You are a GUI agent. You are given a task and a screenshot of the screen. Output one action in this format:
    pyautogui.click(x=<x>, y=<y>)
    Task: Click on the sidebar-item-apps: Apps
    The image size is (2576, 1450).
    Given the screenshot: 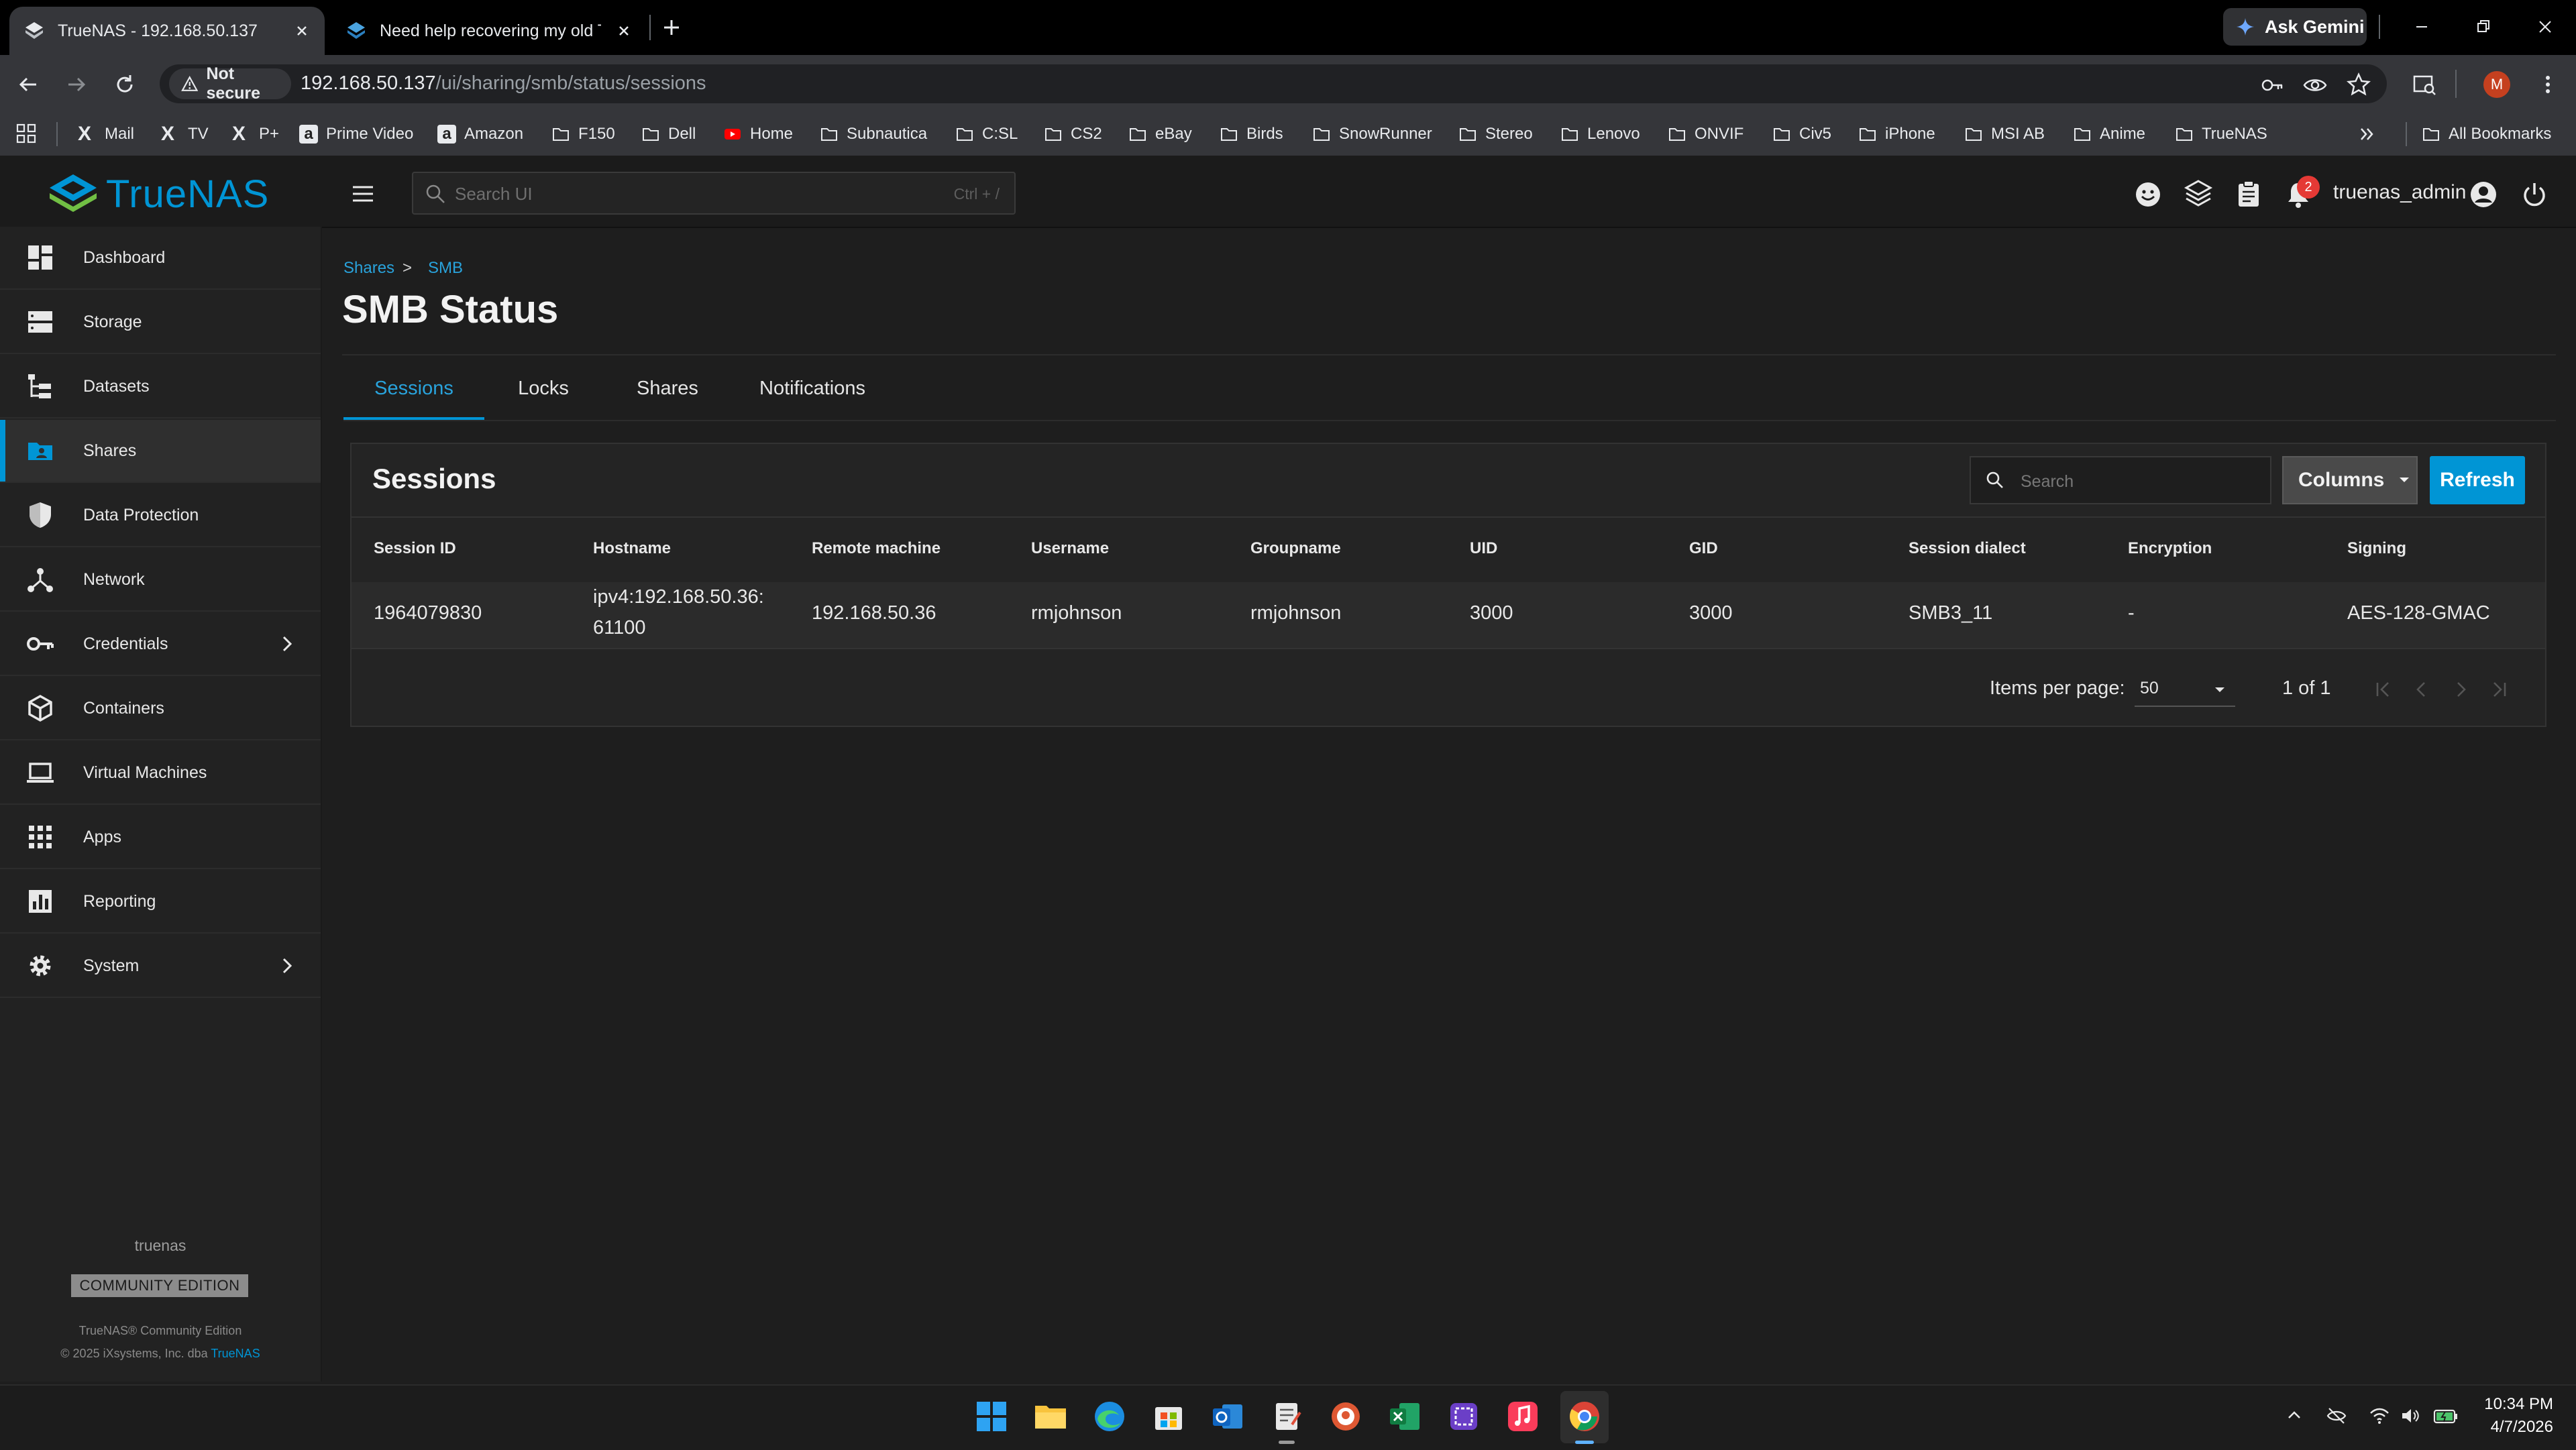 What is the action you would take?
    pyautogui.click(x=160, y=837)
    